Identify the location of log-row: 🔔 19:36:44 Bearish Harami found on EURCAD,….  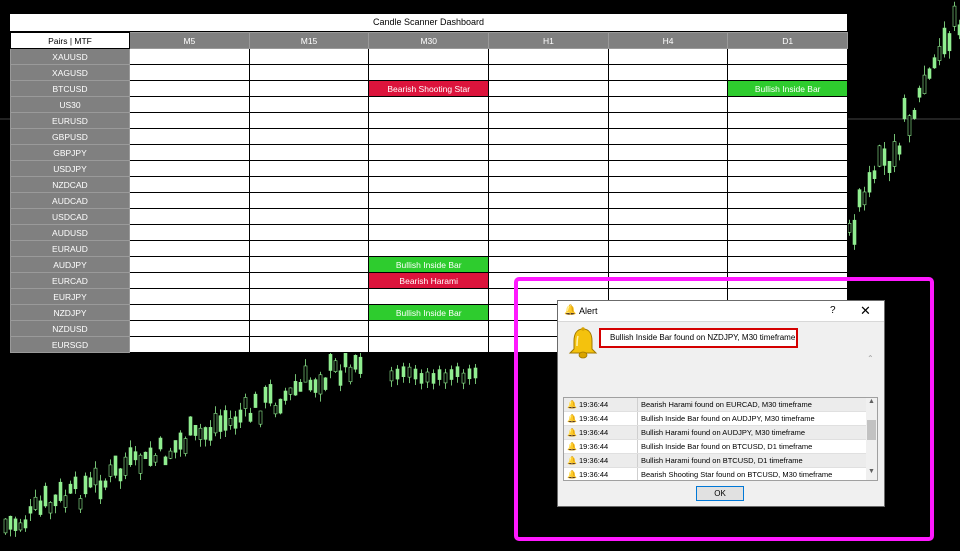
(720, 405).